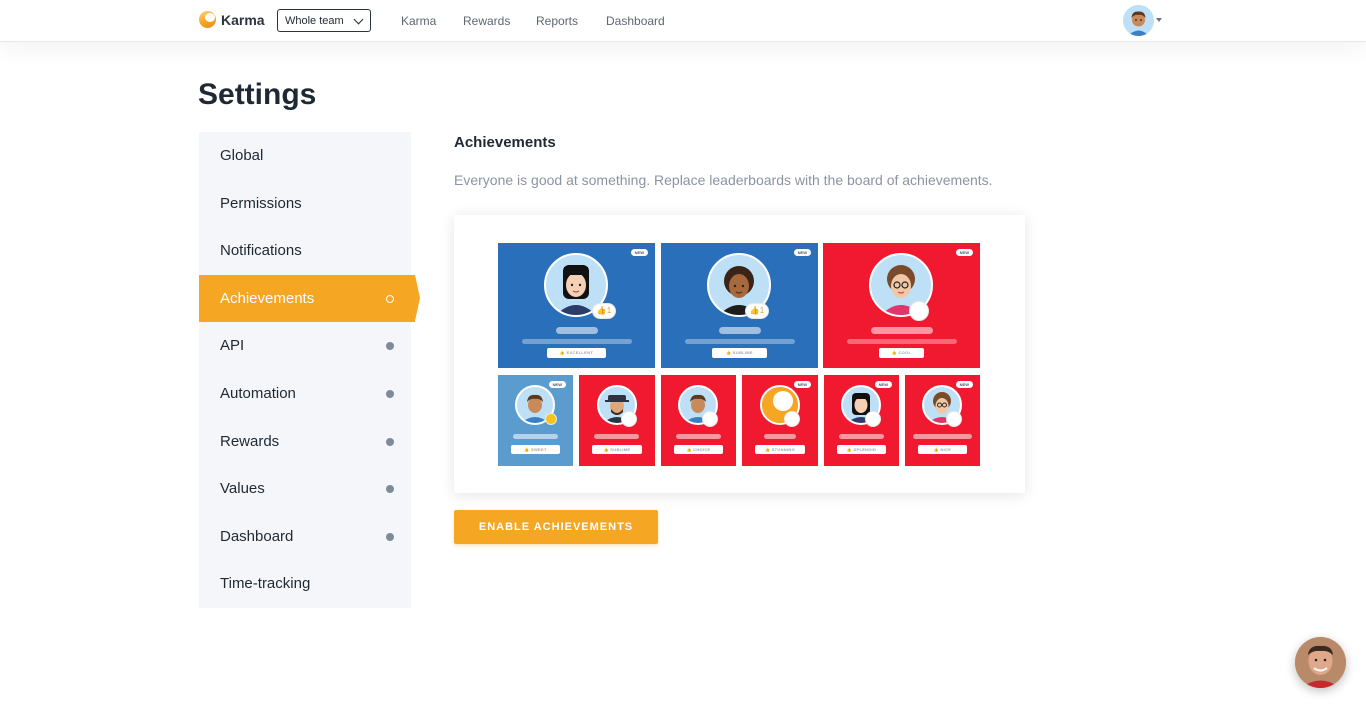 This screenshot has width=1366, height=705. What do you see at coordinates (698, 420) in the screenshot?
I see `achievement-card-small: 👍 CHOICE` at bounding box center [698, 420].